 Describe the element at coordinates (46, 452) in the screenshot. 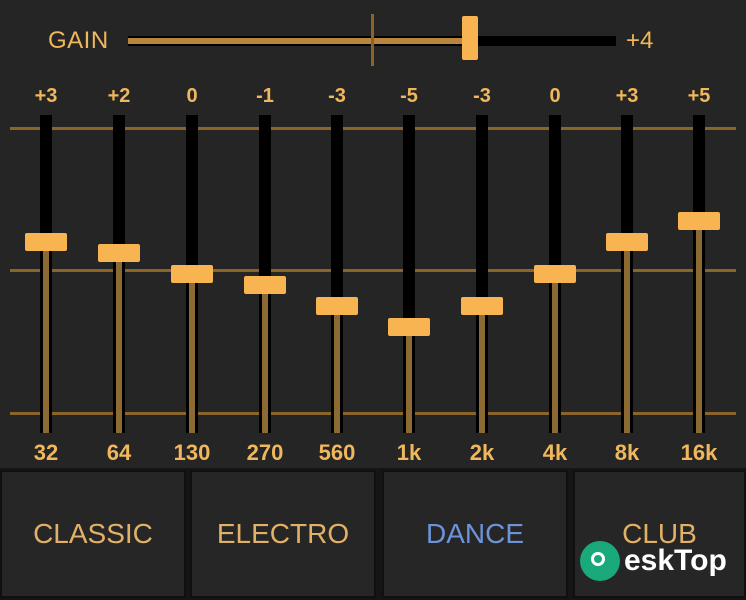

I see `band-frequency-label: 32` at that location.